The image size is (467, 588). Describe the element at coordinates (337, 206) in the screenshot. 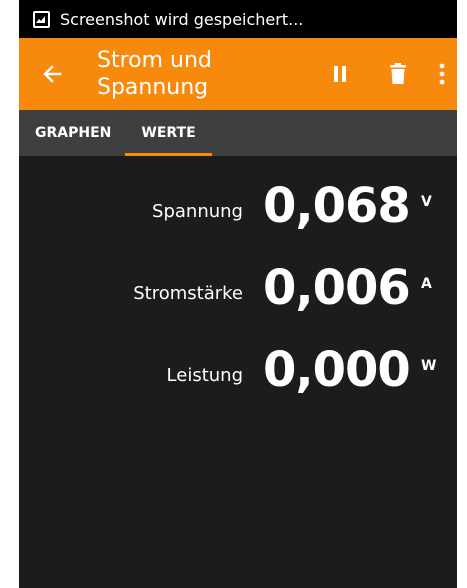

I see `value-reading: 0,068` at that location.